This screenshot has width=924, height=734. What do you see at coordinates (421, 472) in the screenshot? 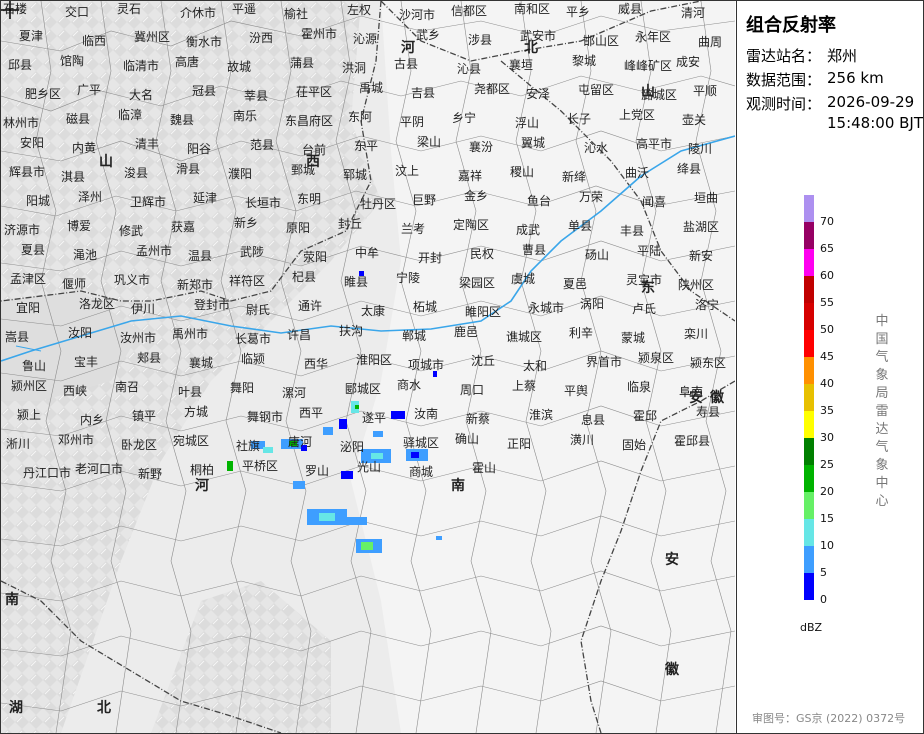
I see `city-label: 商城` at bounding box center [421, 472].